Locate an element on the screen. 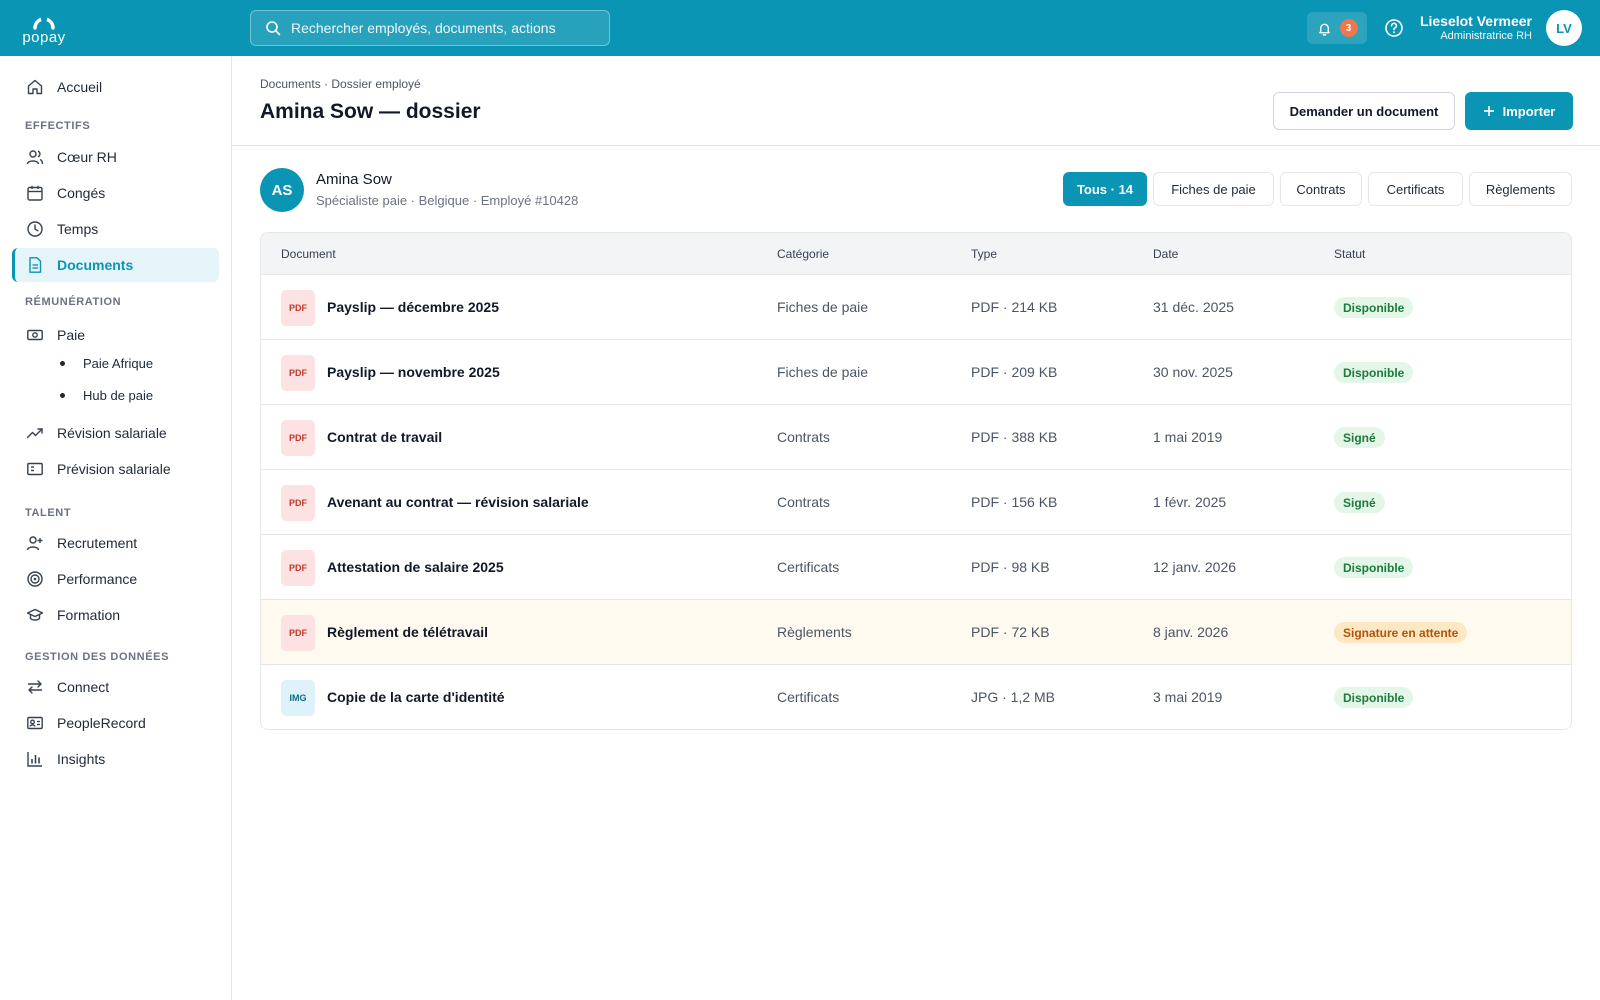 This screenshot has height=1000, width=1600. sidebar-item-temps: Temps is located at coordinates (115, 229).